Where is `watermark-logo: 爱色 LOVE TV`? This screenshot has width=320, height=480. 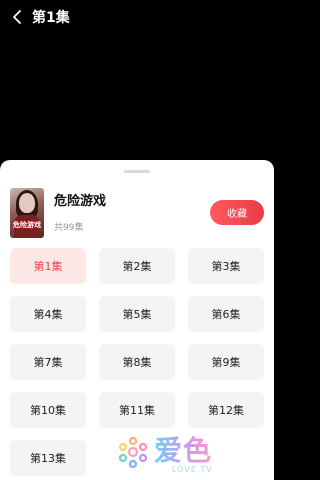
watermark-logo: 爱色 LOVE TV is located at coordinates (177, 451).